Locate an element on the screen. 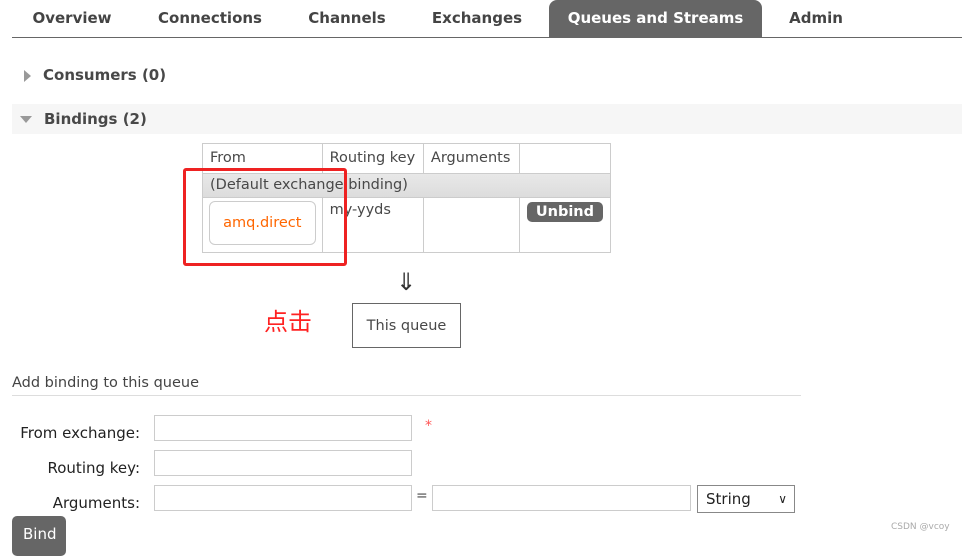 The image size is (962, 556). watermark: CSDN @vcoy is located at coordinates (920, 527).